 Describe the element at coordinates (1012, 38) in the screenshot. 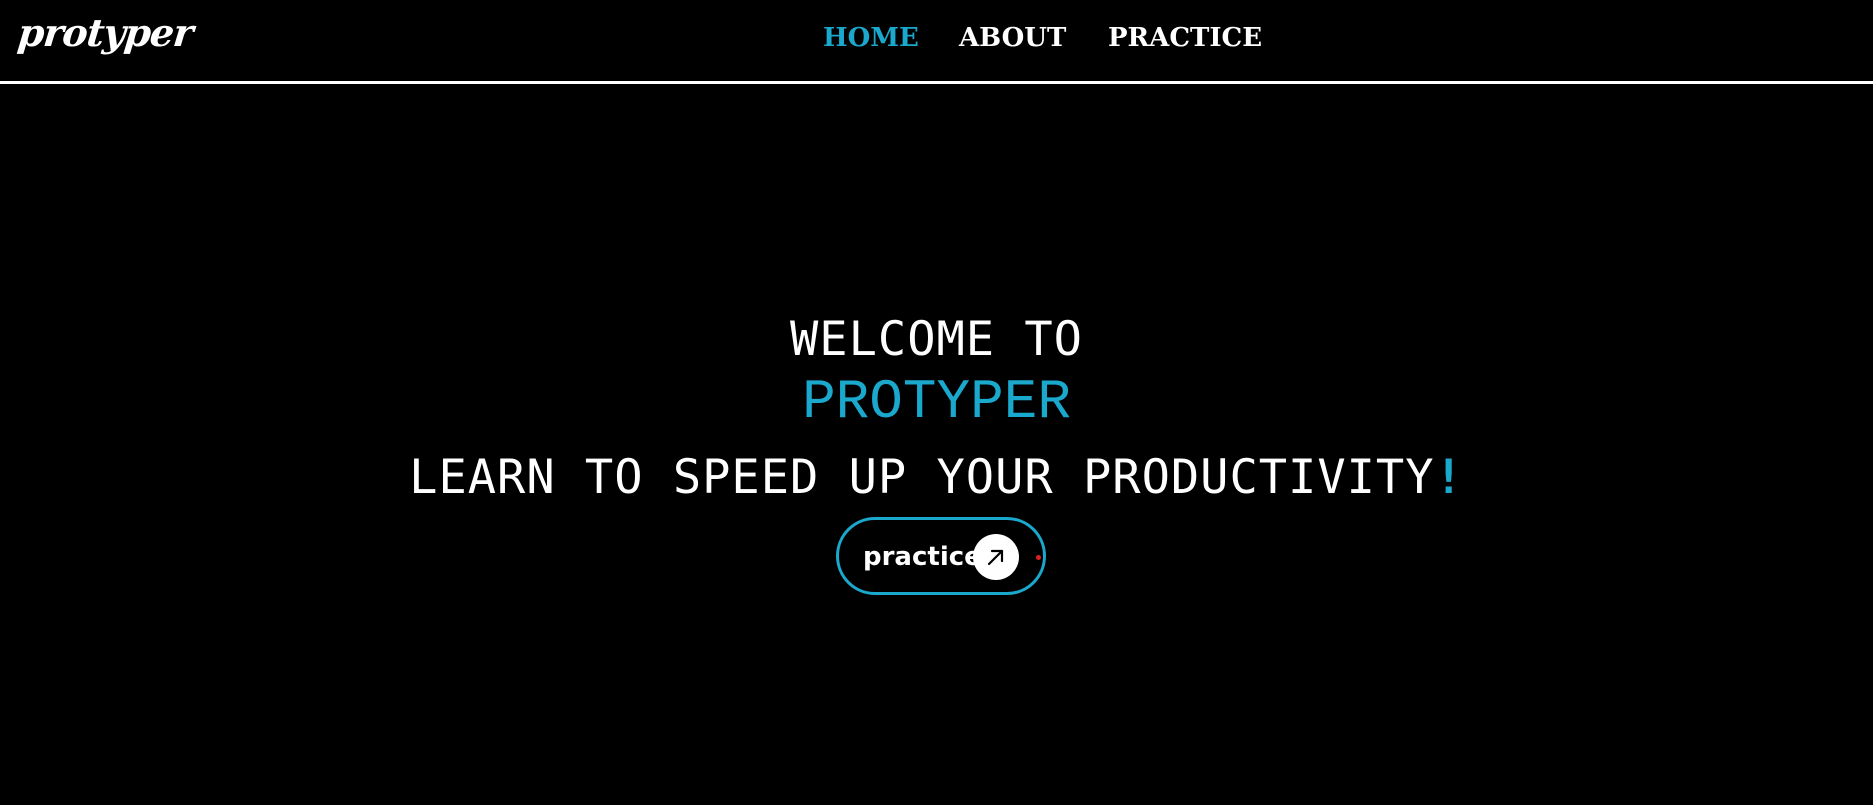

I see `nav-link-about: ABOUT` at that location.